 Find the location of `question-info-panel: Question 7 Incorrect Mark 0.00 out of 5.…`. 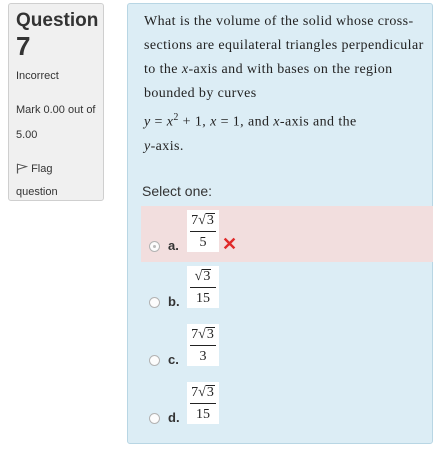

question-info-panel: Question 7 Incorrect Mark 0.00 out of 5.… is located at coordinates (56, 102).